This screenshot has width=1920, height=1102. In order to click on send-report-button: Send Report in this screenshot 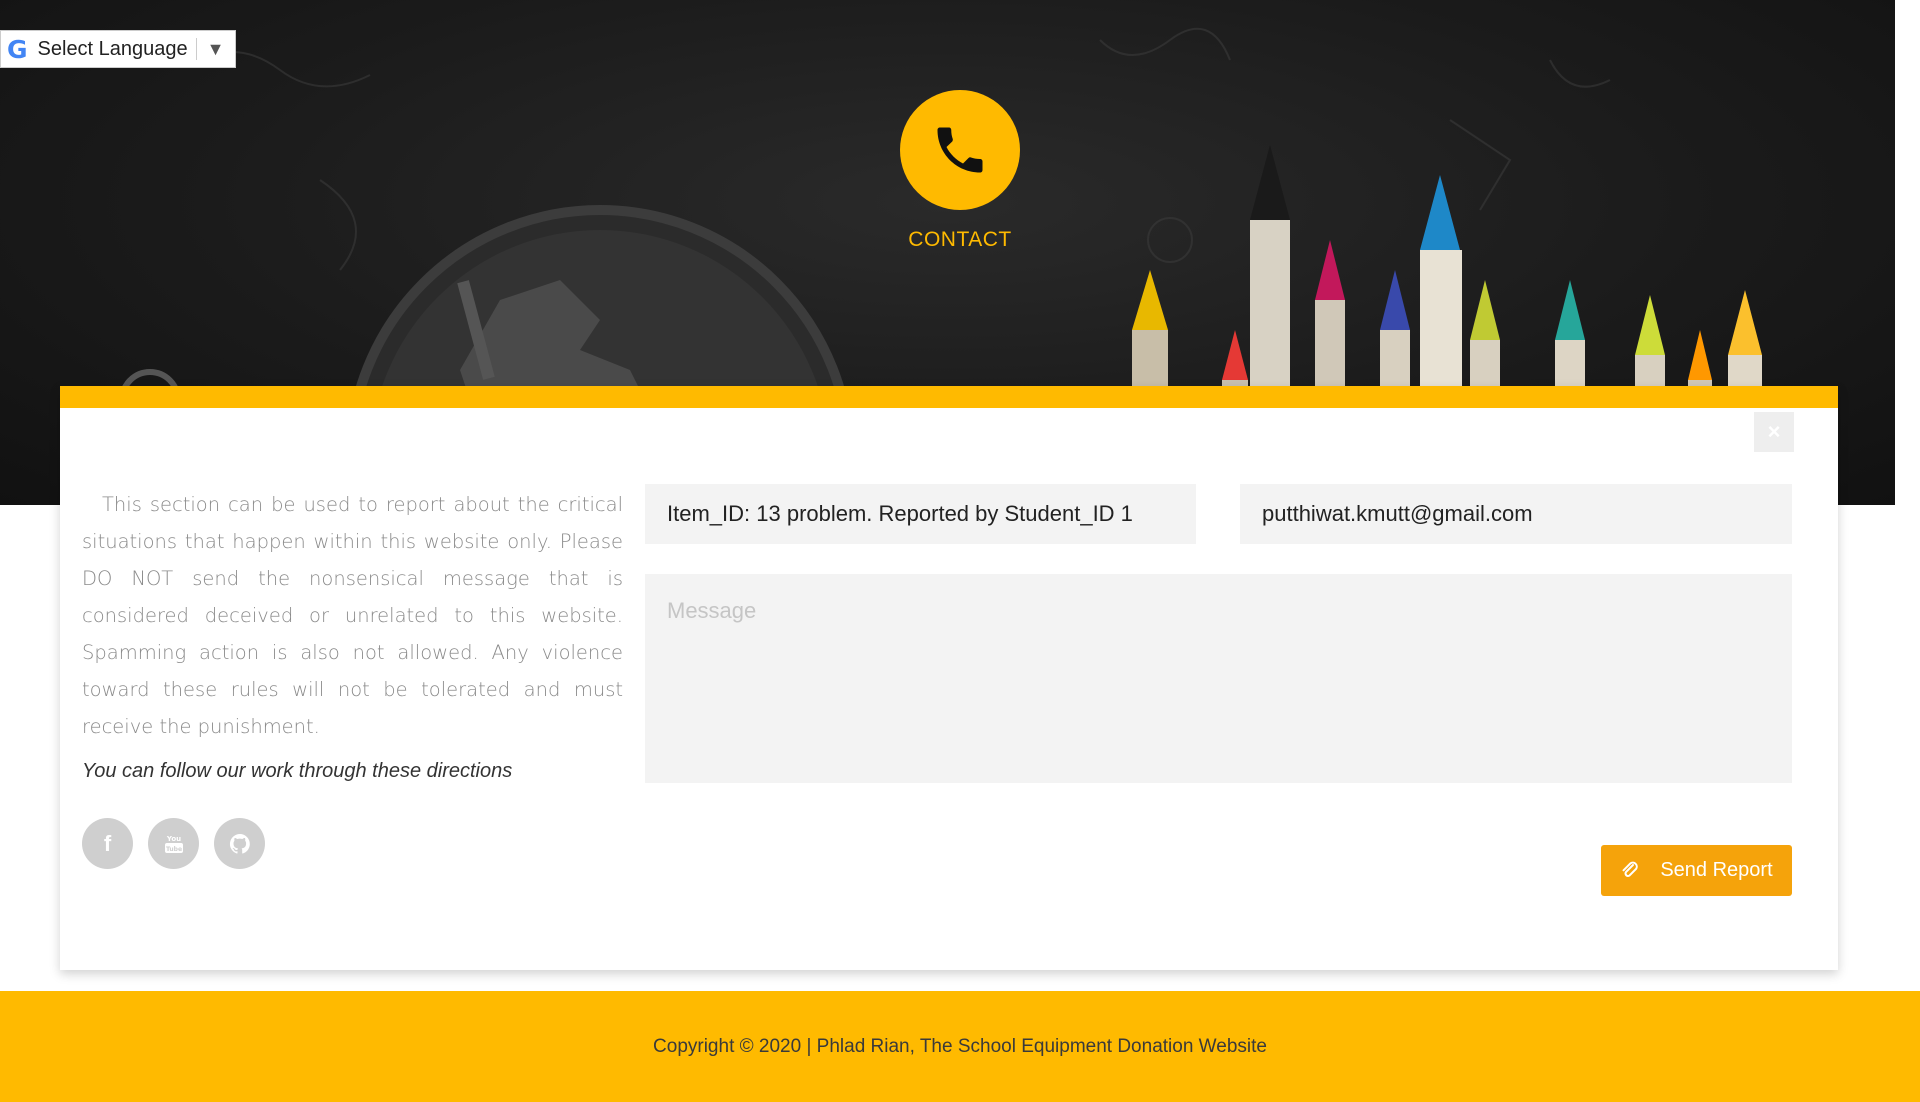, I will do `click(1696, 870)`.